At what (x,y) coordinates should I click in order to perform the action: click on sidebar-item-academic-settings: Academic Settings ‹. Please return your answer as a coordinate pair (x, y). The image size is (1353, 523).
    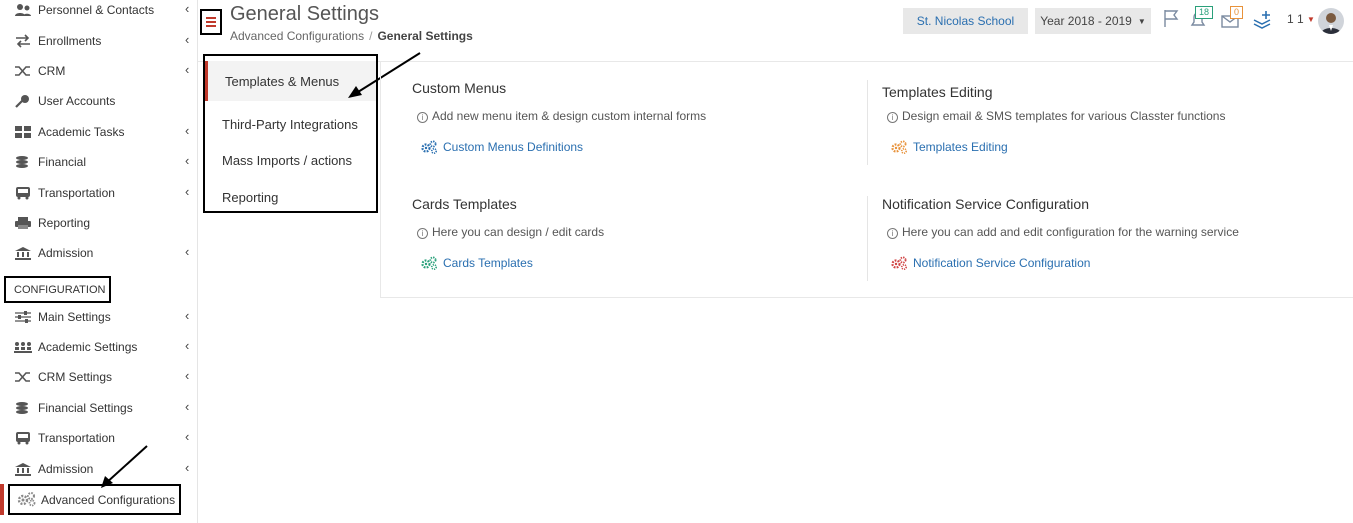
    Looking at the image, I should click on (99, 347).